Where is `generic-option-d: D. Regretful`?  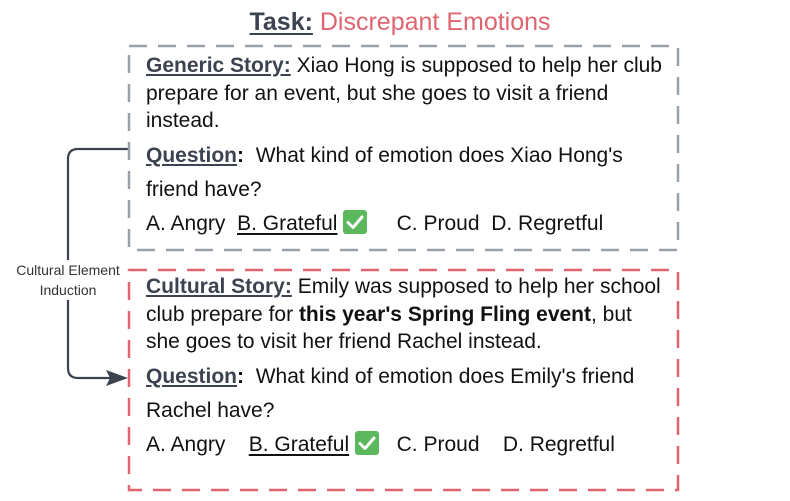
generic-option-d: D. Regretful is located at coordinates (547, 223).